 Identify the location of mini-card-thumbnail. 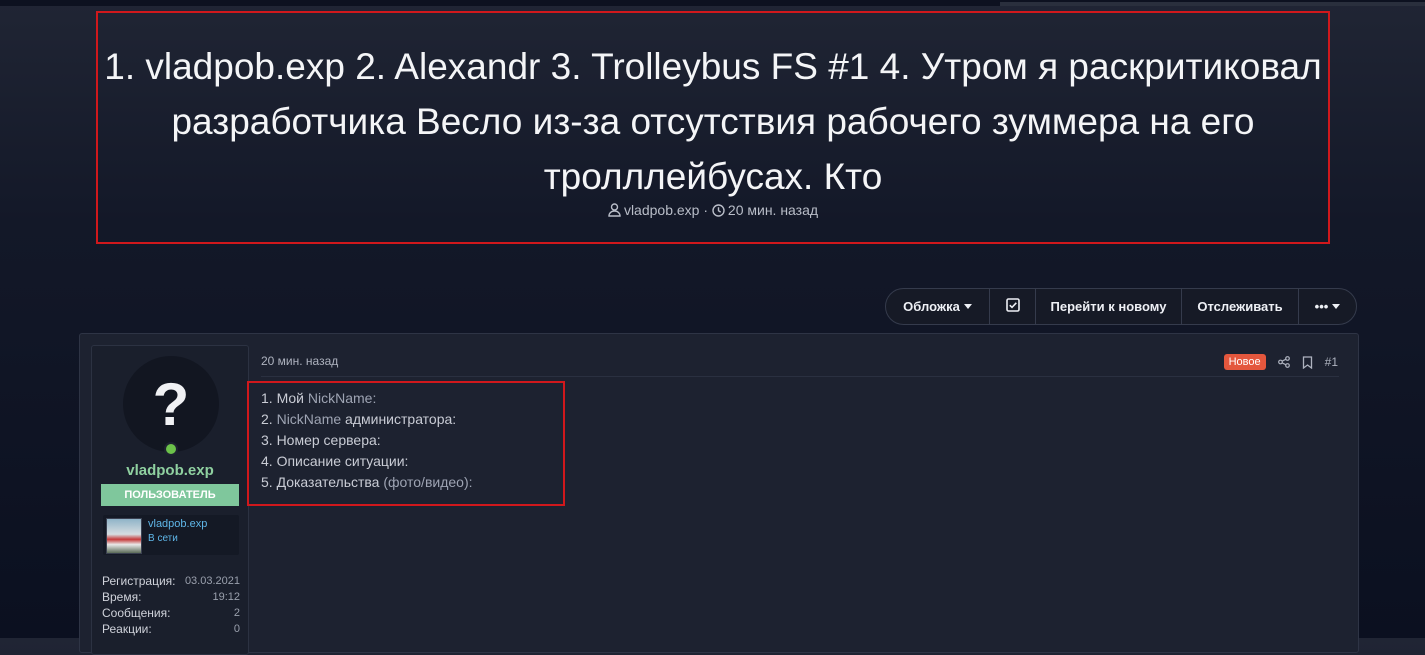
(124, 536).